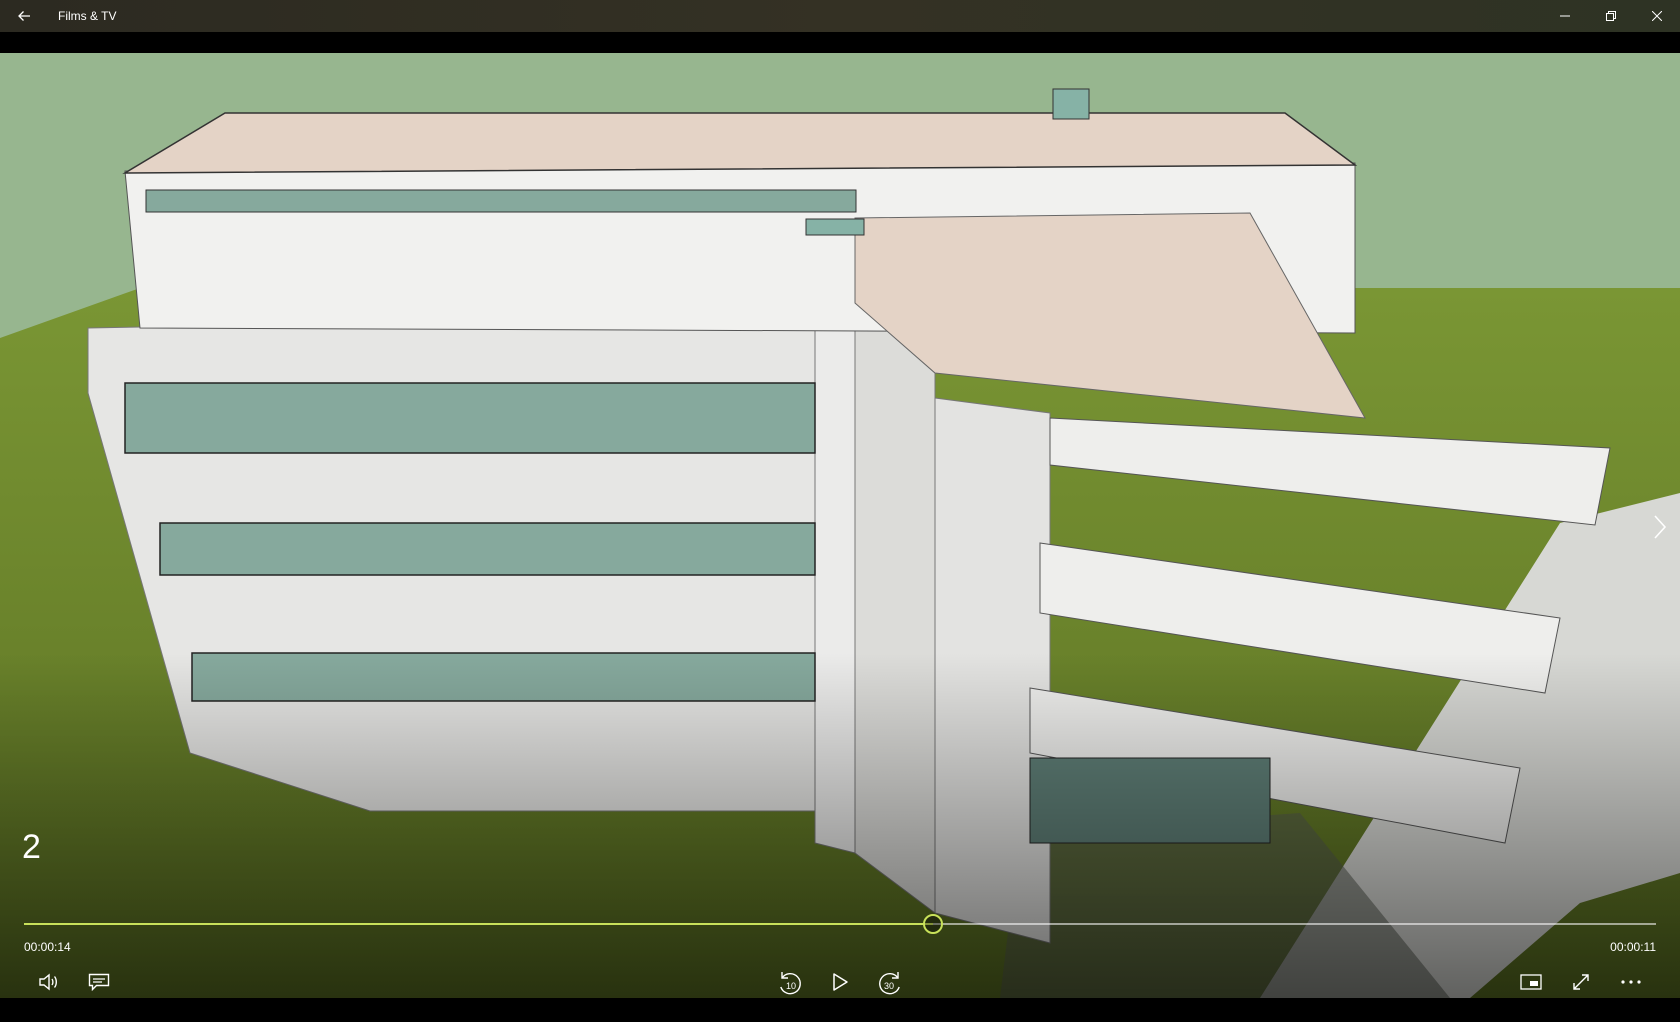  I want to click on skip-forward-label: 30, so click(889, 986).